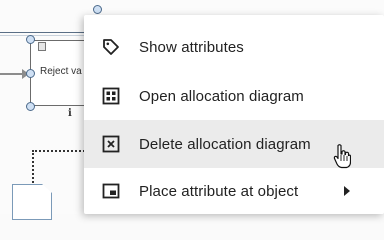 Image resolution: width=384 pixels, height=240 pixels. I want to click on document-icon, so click(42, 46).